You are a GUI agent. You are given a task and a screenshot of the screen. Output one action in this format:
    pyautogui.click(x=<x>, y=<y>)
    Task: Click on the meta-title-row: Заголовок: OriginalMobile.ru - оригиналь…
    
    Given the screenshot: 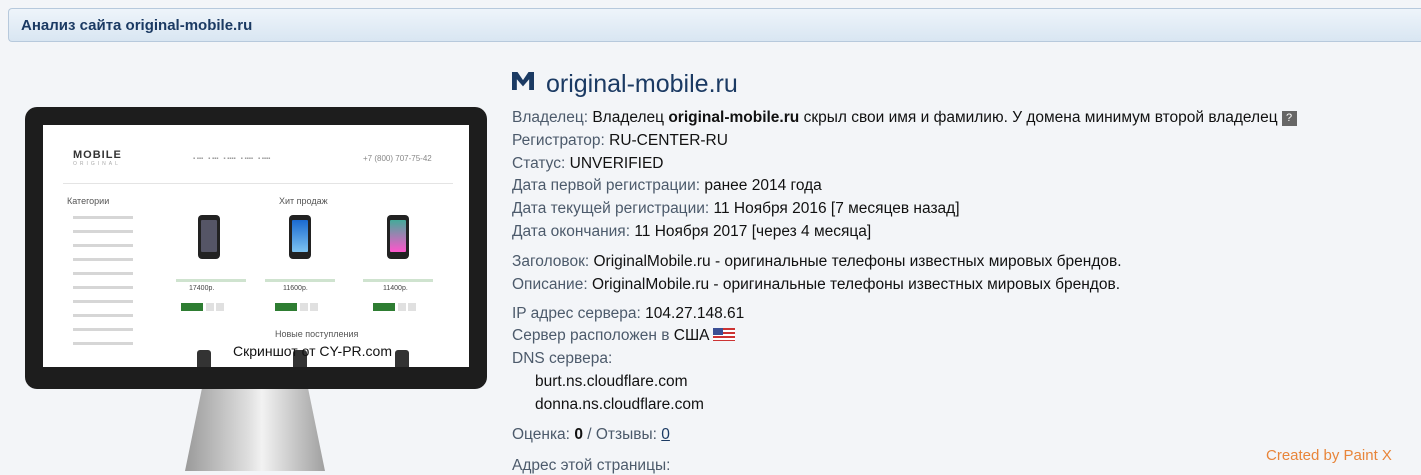 What is the action you would take?
    pyautogui.click(x=817, y=261)
    